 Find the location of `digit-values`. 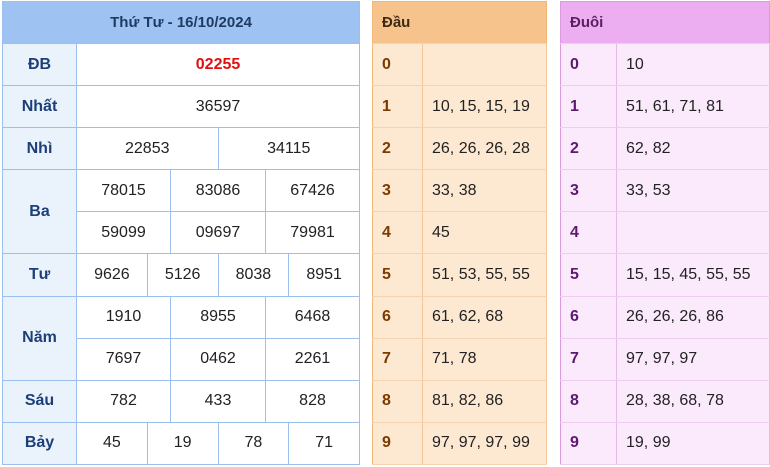

digit-values is located at coordinates (693, 233).